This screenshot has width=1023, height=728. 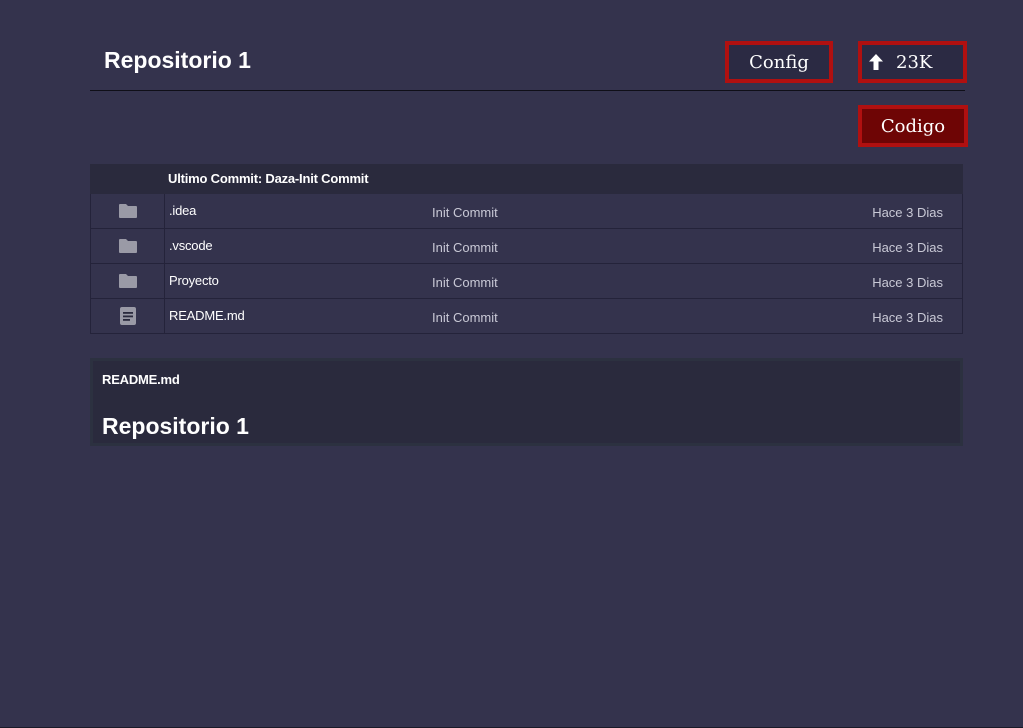 What do you see at coordinates (527, 65) in the screenshot?
I see `repo-header: Repositorio 1` at bounding box center [527, 65].